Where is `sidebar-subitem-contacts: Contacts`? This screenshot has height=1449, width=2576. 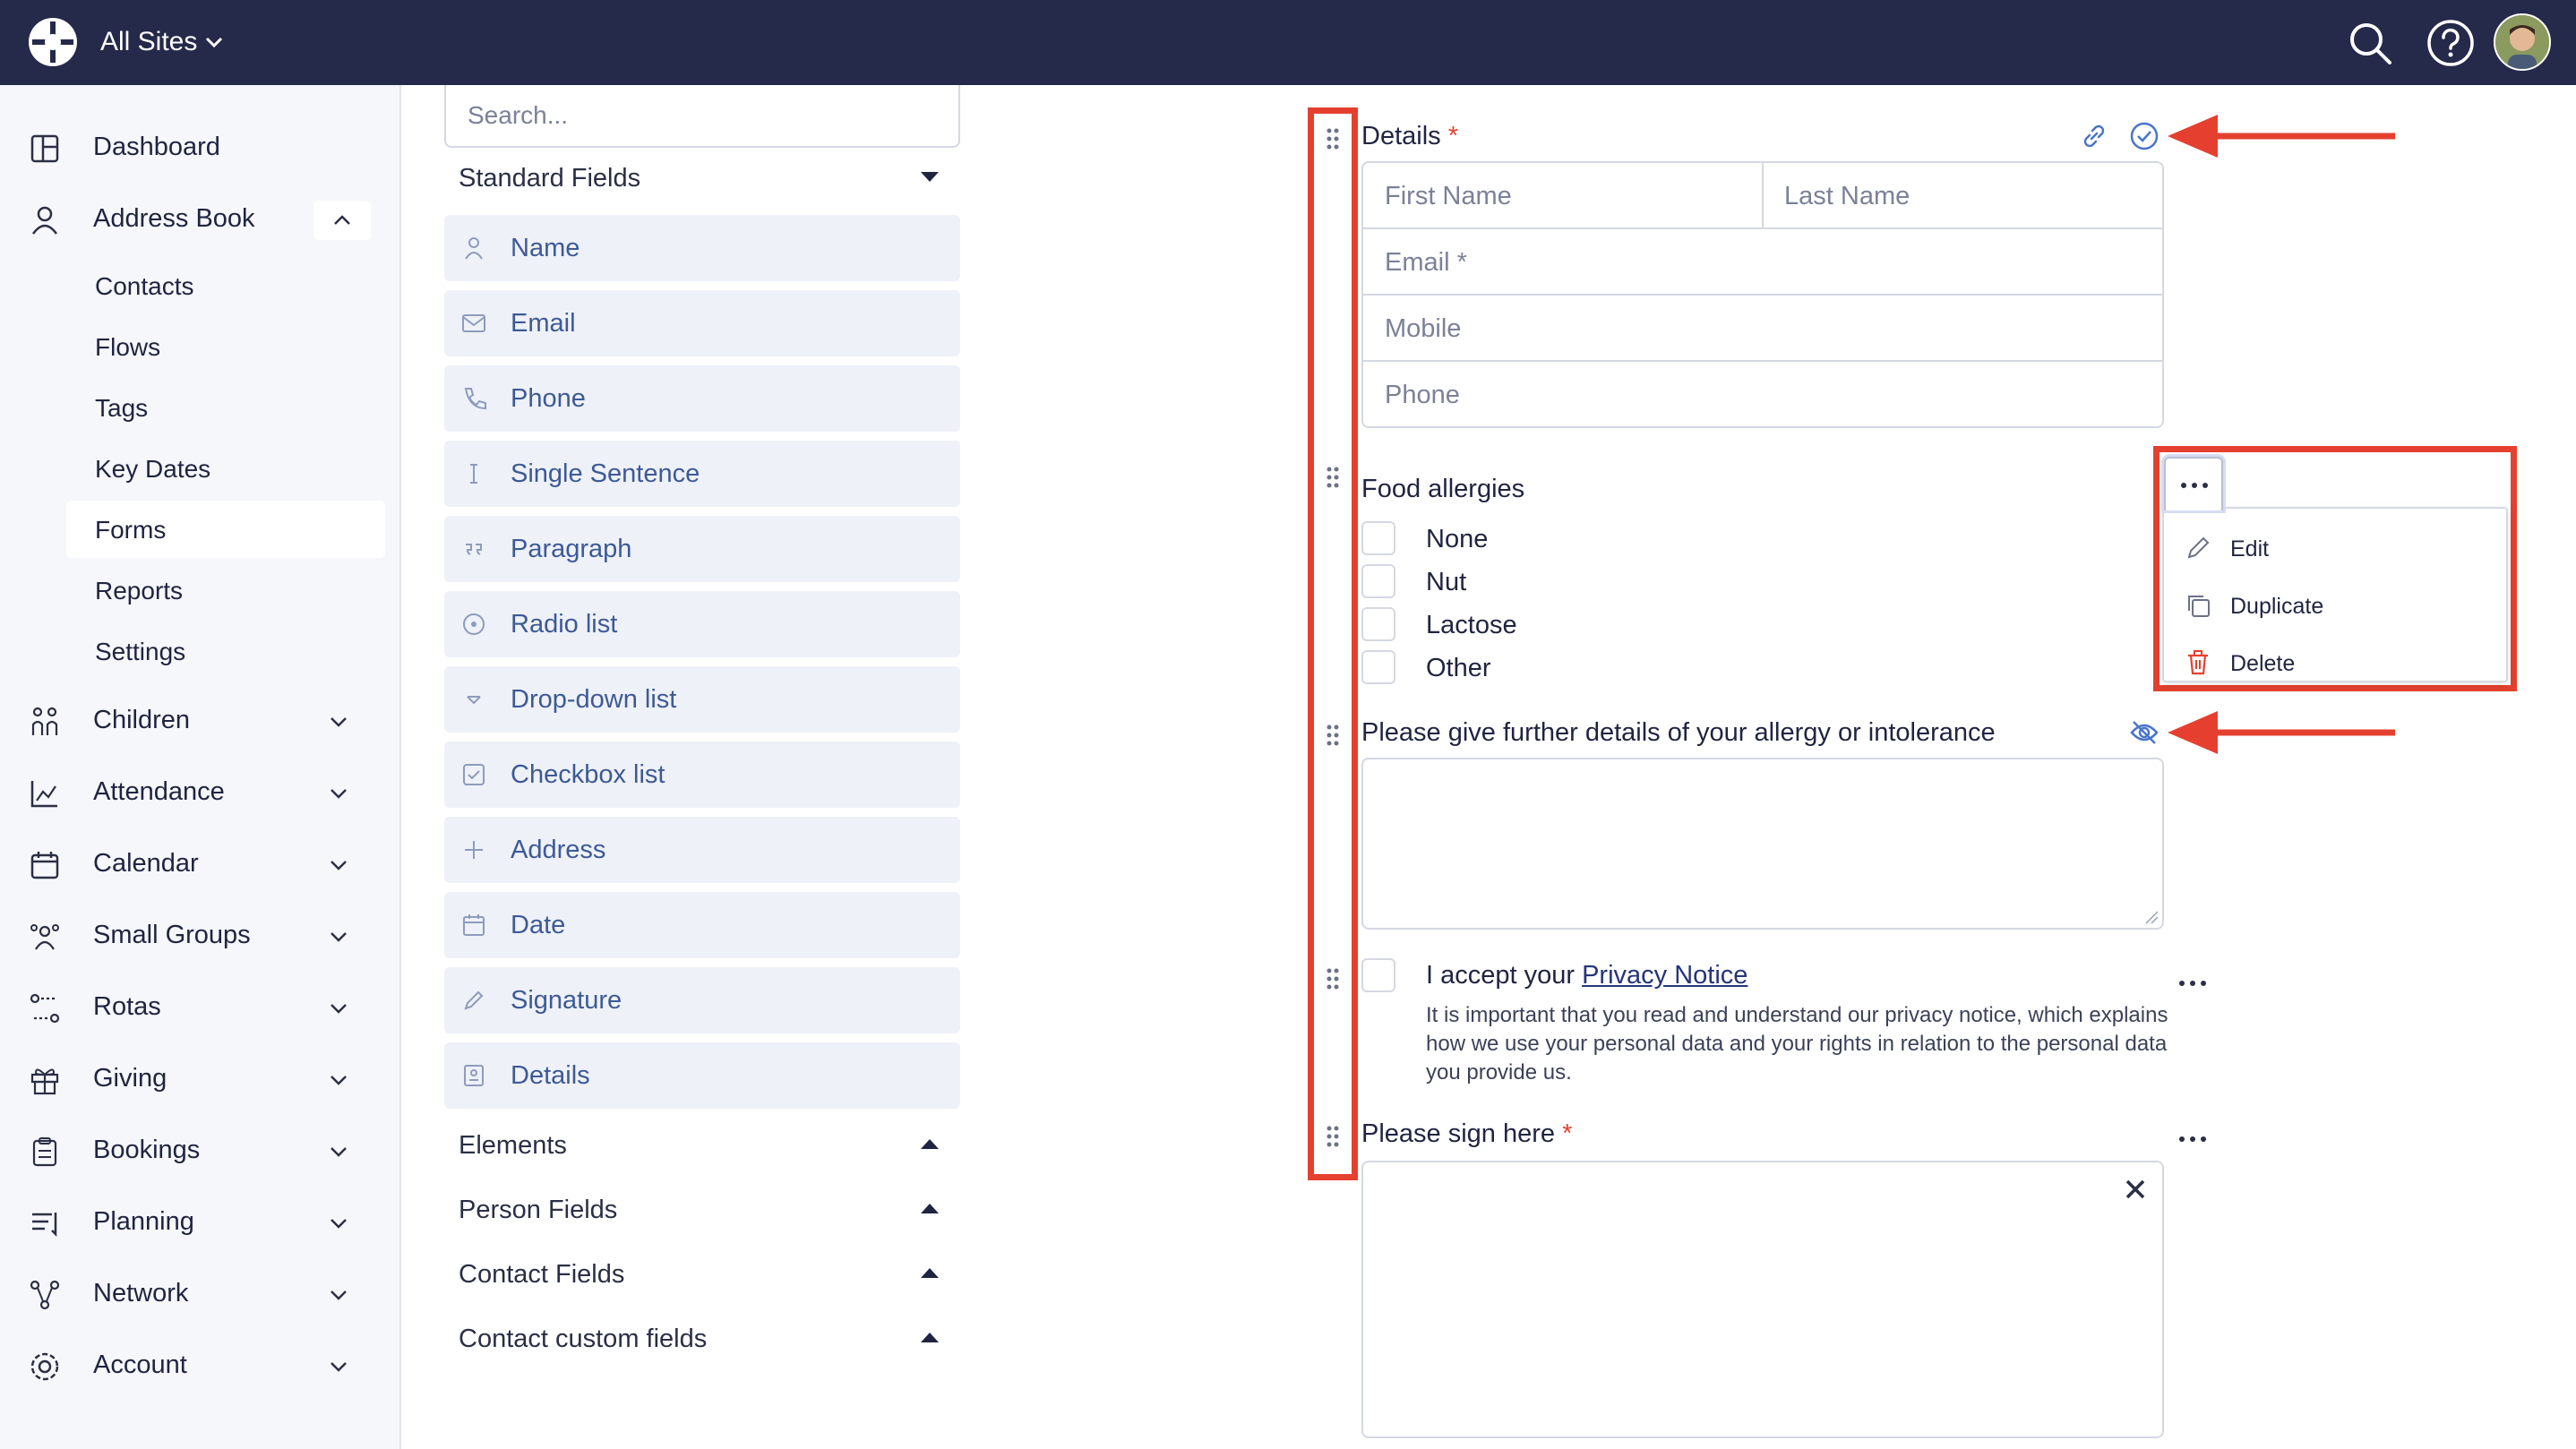
sidebar-subitem-contacts: Contacts is located at coordinates (225, 285).